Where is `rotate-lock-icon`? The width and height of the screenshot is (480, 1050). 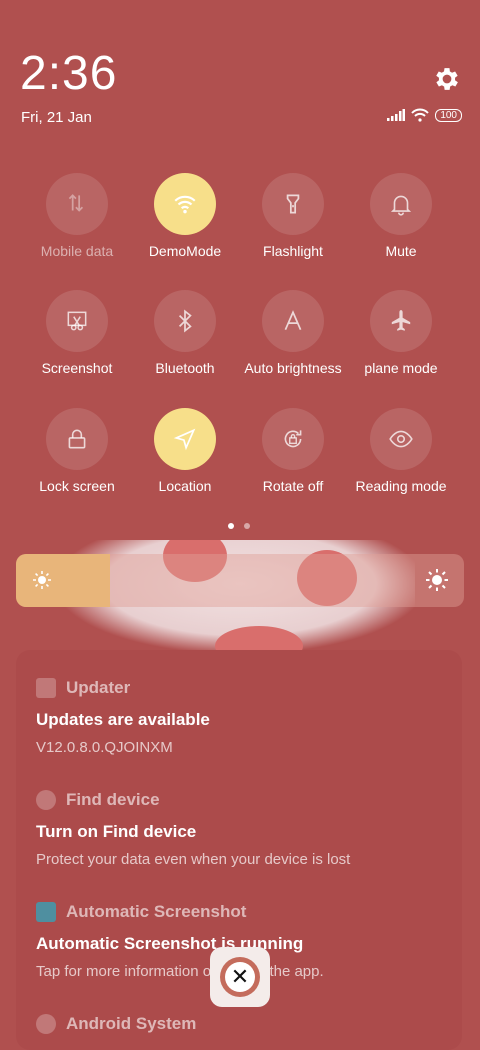 rotate-lock-icon is located at coordinates (293, 439).